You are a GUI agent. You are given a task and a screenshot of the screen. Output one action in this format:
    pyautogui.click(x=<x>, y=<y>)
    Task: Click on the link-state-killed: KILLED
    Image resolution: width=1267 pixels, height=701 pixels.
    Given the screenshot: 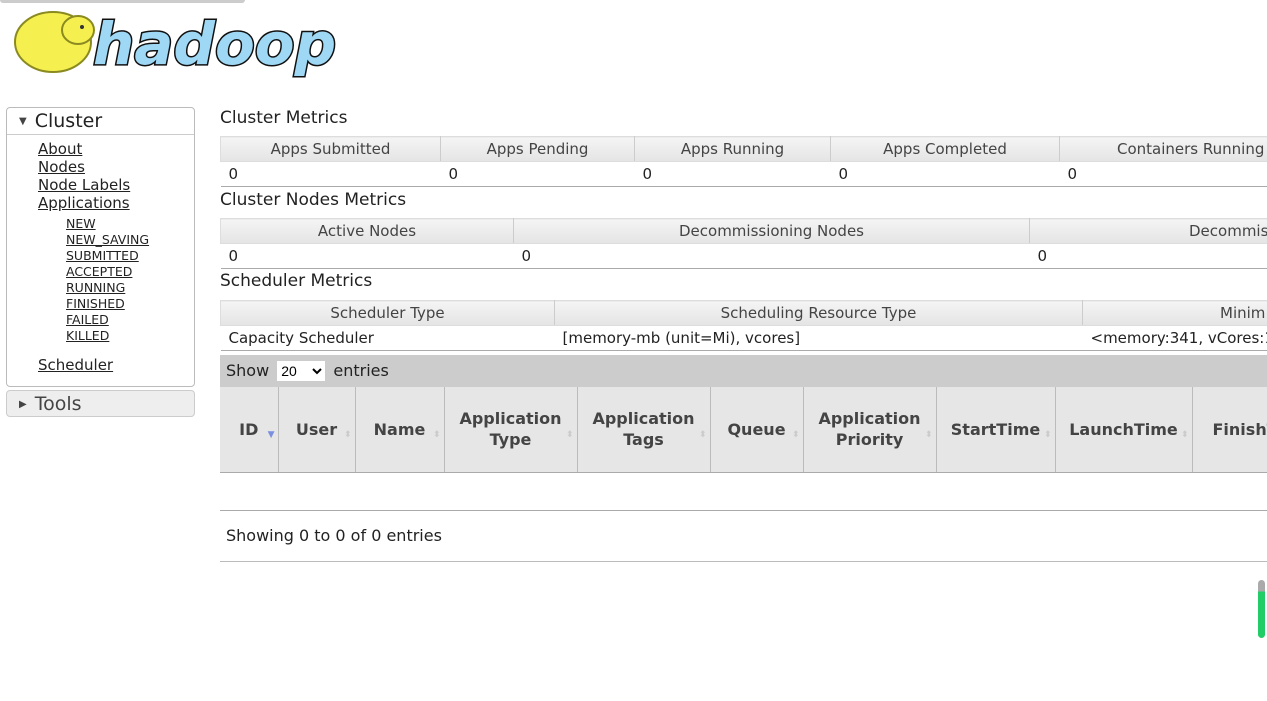 What is the action you would take?
    pyautogui.click(x=130, y=336)
    